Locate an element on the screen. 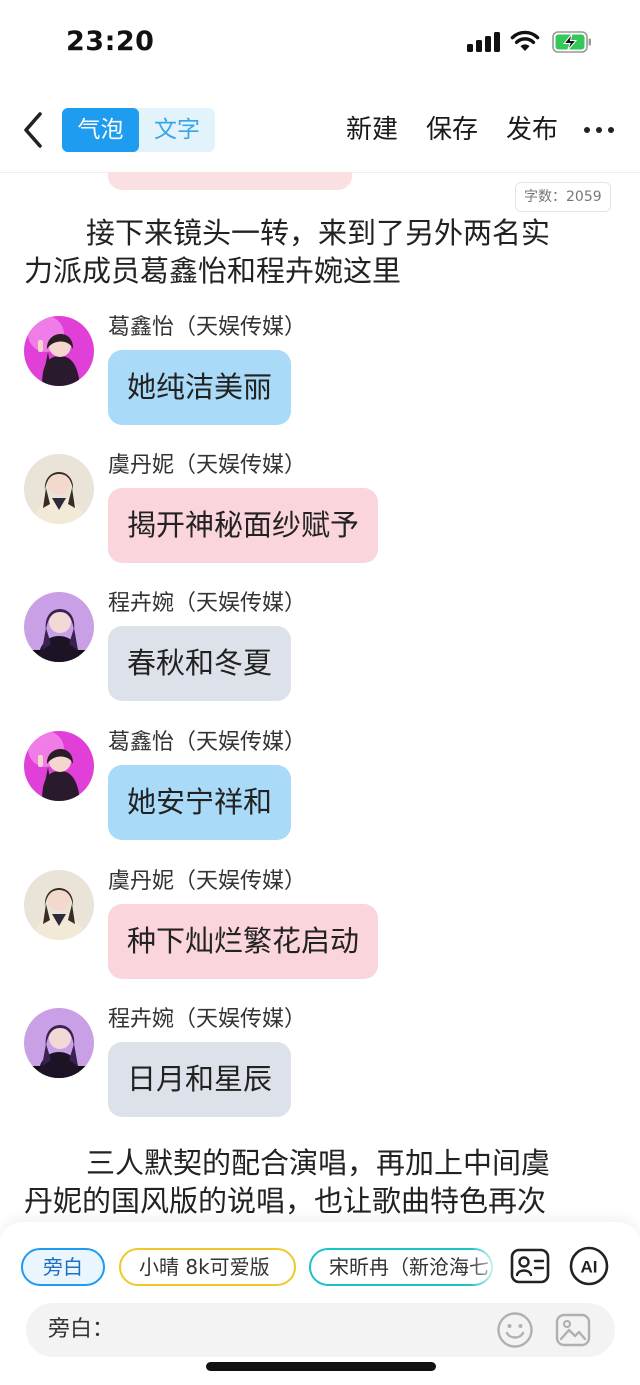 The image size is (640, 1385). back-chevron-icon is located at coordinates (33, 130).